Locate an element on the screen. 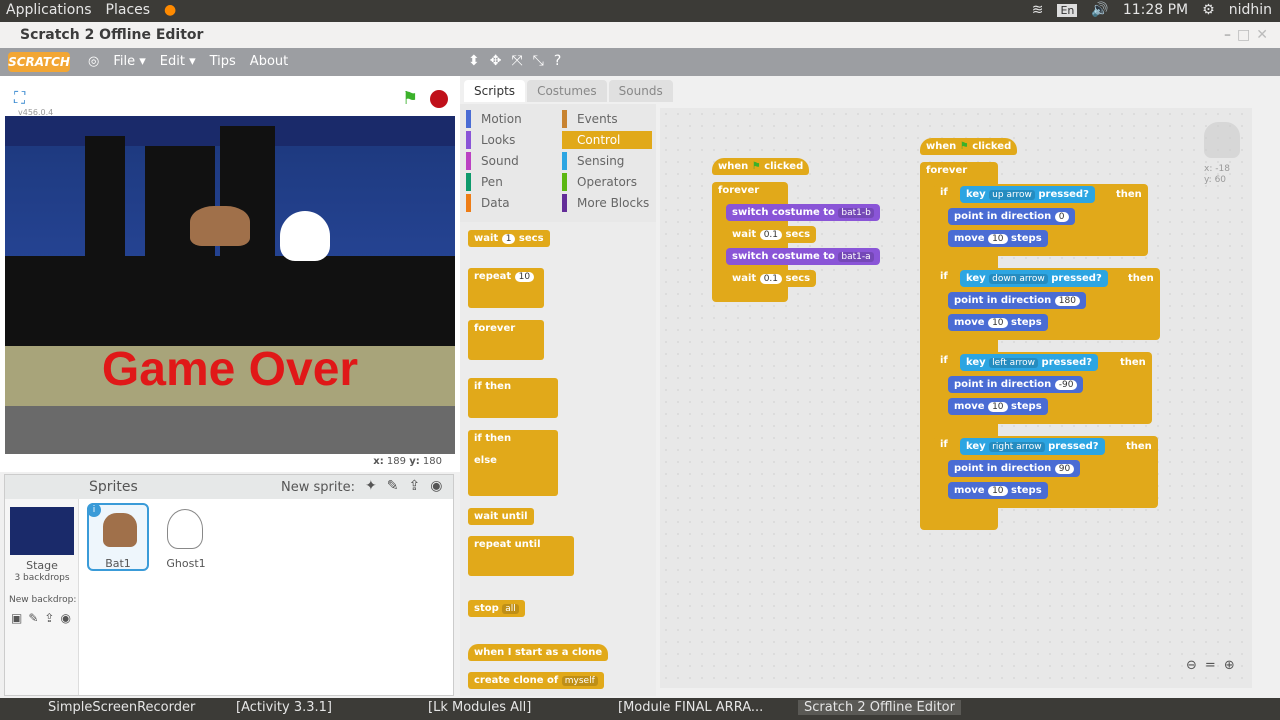 The height and width of the screenshot is (720, 1280). block-repeat: repeat 10 is located at coordinates (506, 288).